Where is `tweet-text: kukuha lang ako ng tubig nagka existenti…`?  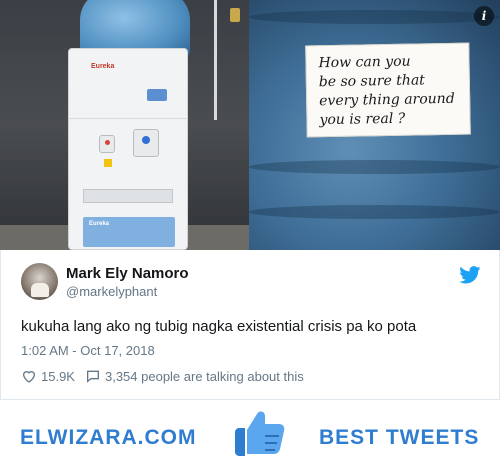 tweet-text: kukuha lang ako ng tubig nagka existenti… is located at coordinates (219, 326).